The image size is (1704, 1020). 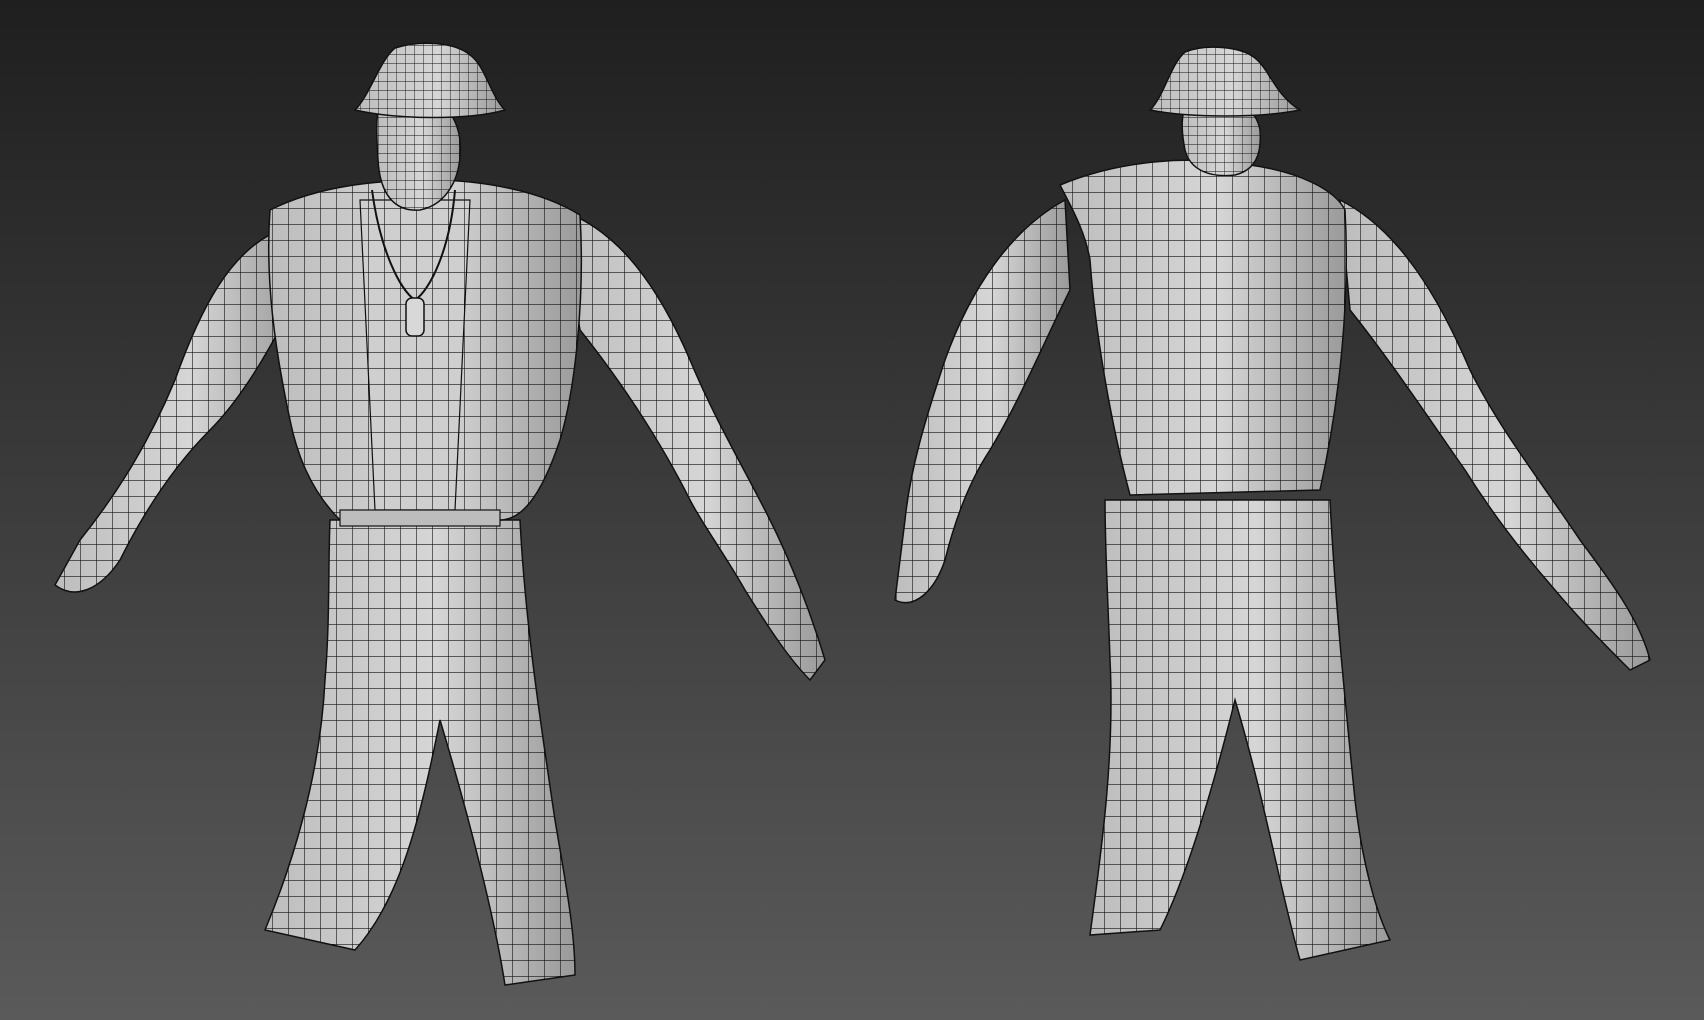 I want to click on dog-tag, so click(x=415, y=317).